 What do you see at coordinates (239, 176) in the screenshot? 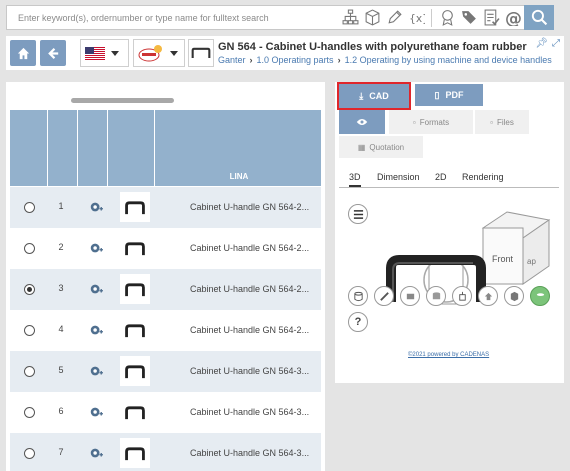
I see `column-header-lina: LINA` at bounding box center [239, 176].